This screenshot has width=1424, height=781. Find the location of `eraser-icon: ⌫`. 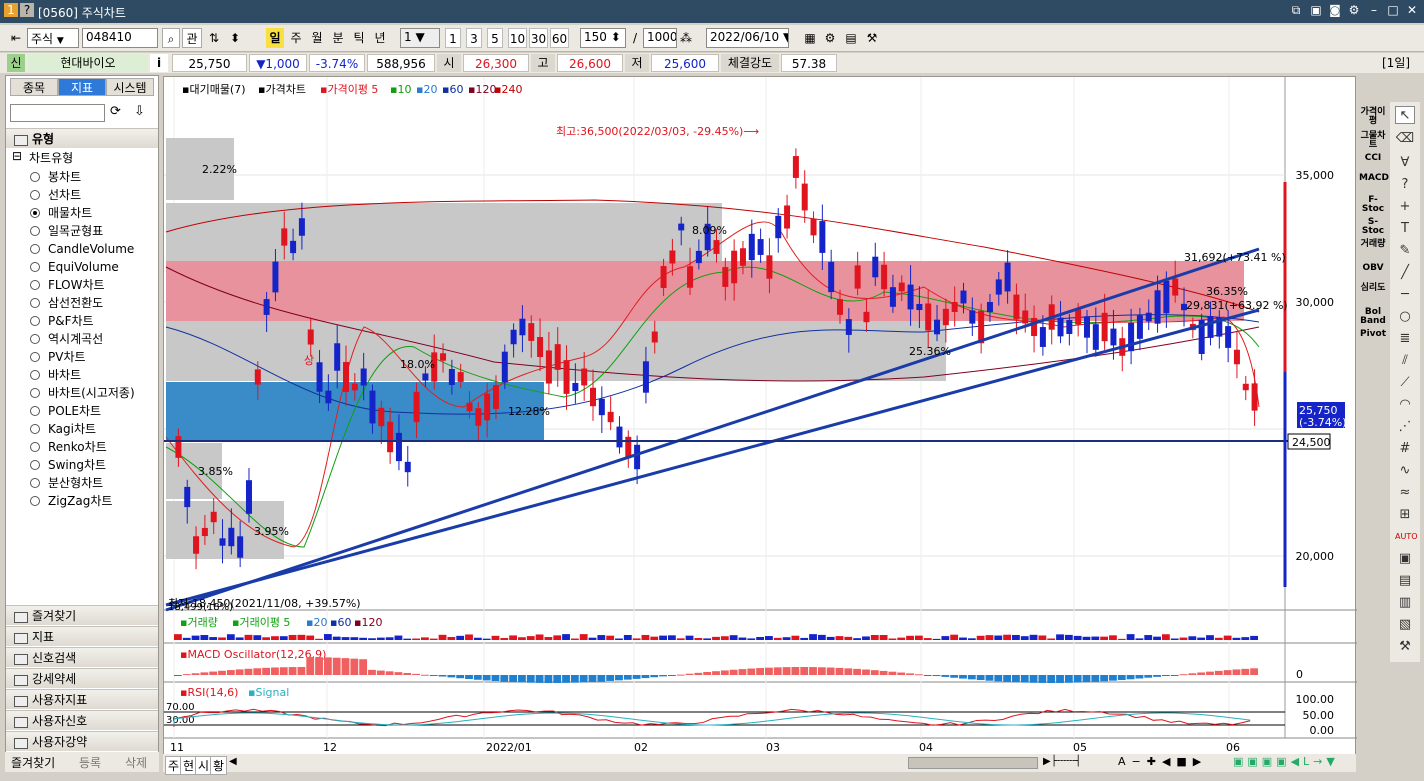

eraser-icon: ⌫ is located at coordinates (1405, 139).